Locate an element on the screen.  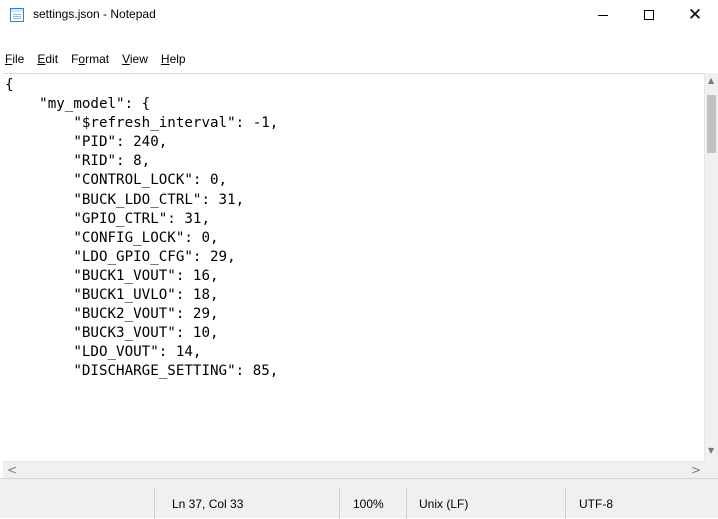
horizontal-scrollbar: < > is located at coordinates (353, 469).